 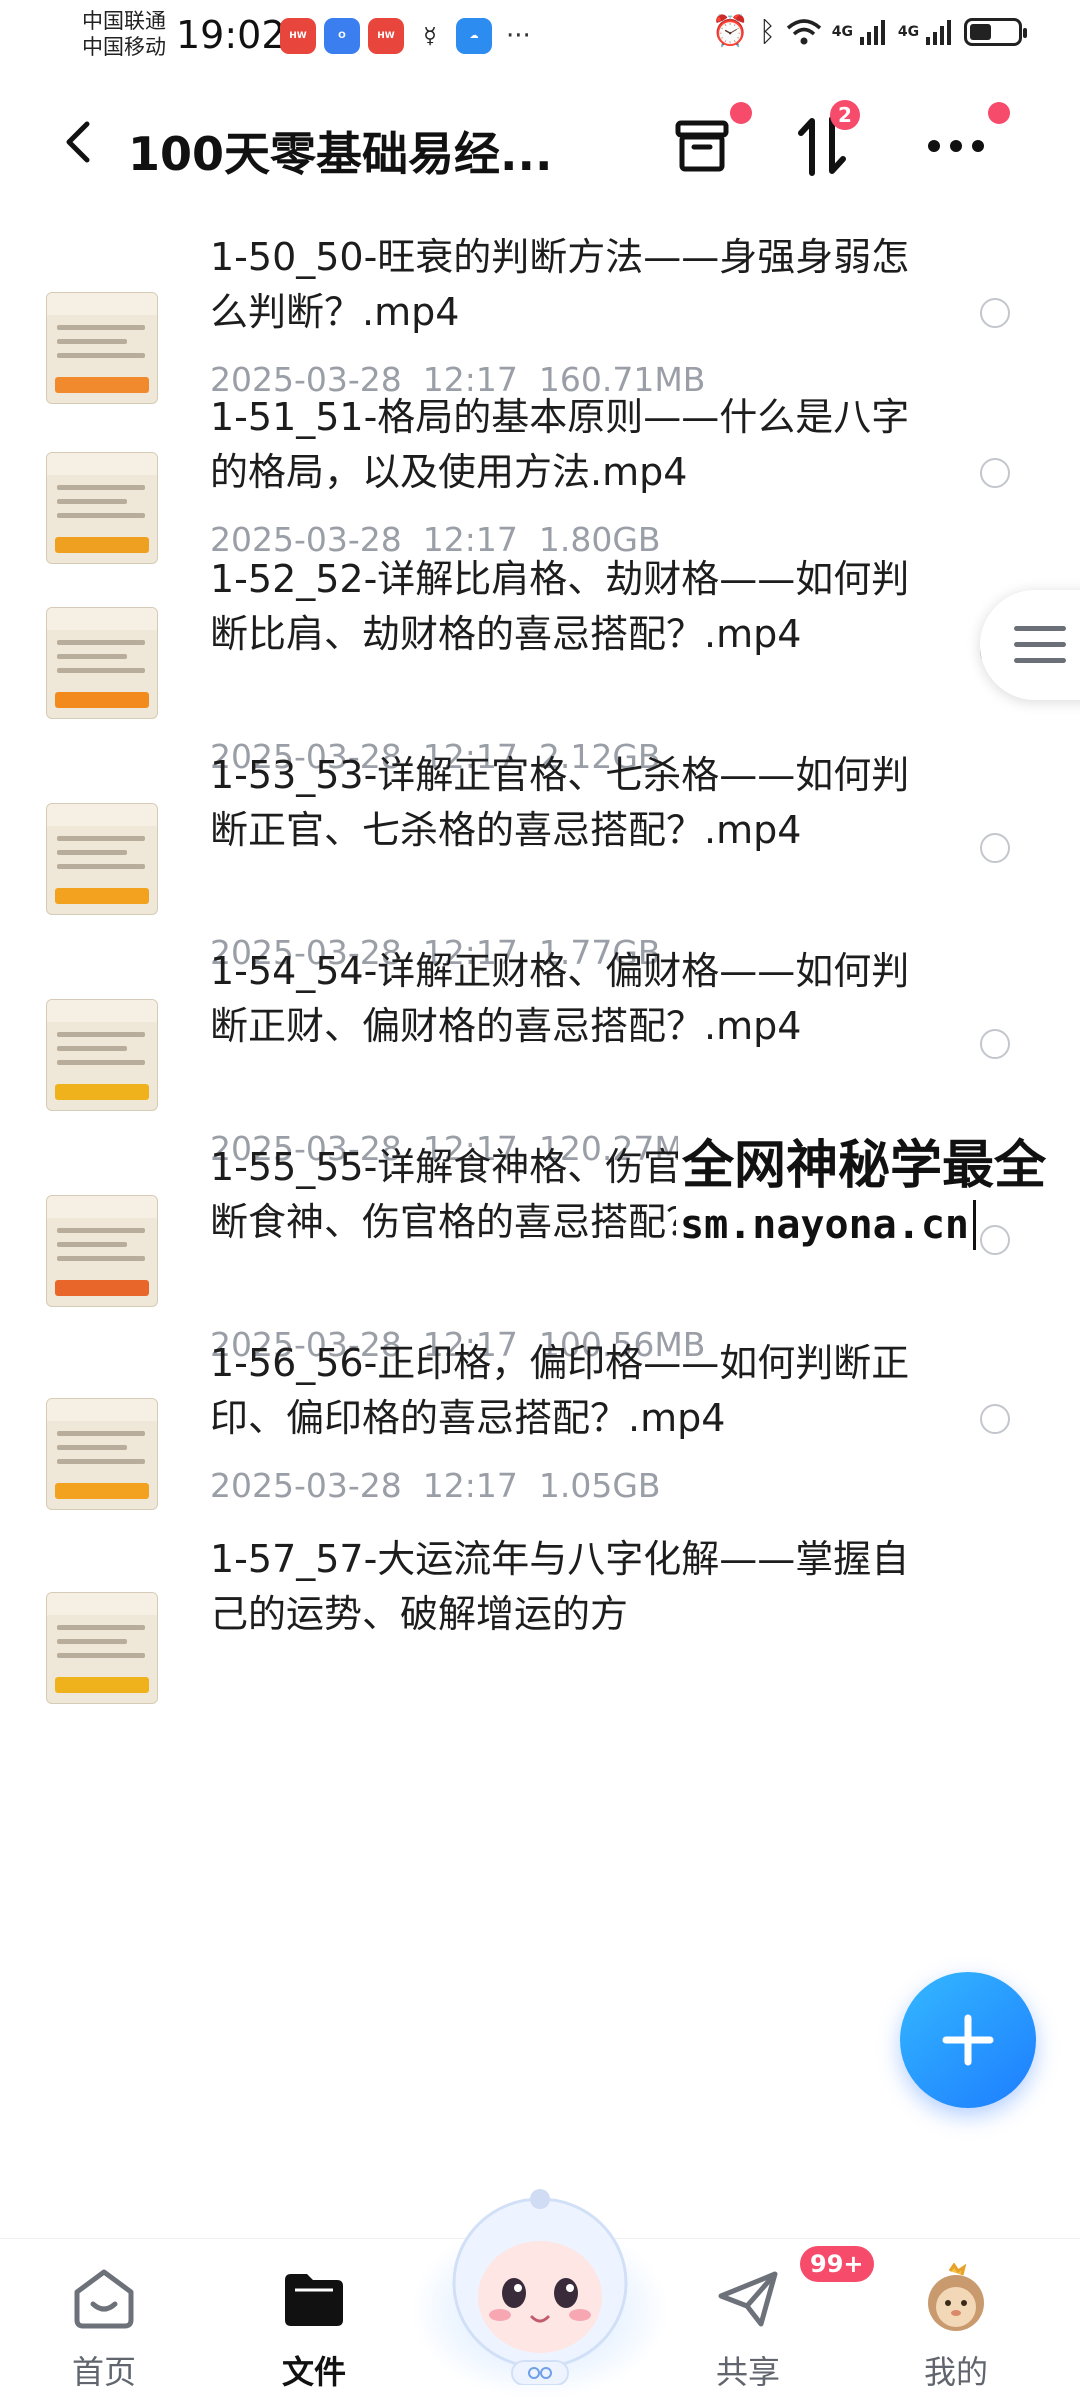 I want to click on home-icon, so click(x=104, y=2299).